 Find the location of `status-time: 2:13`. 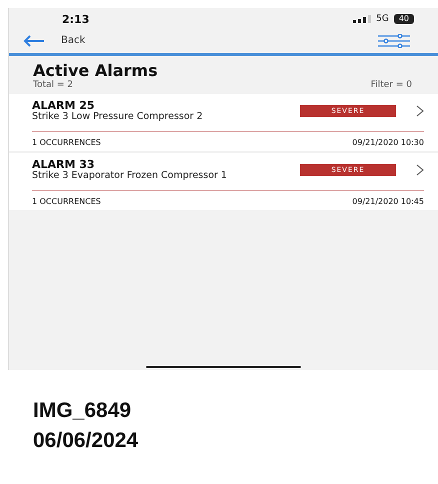

status-time: 2:13 is located at coordinates (76, 19).